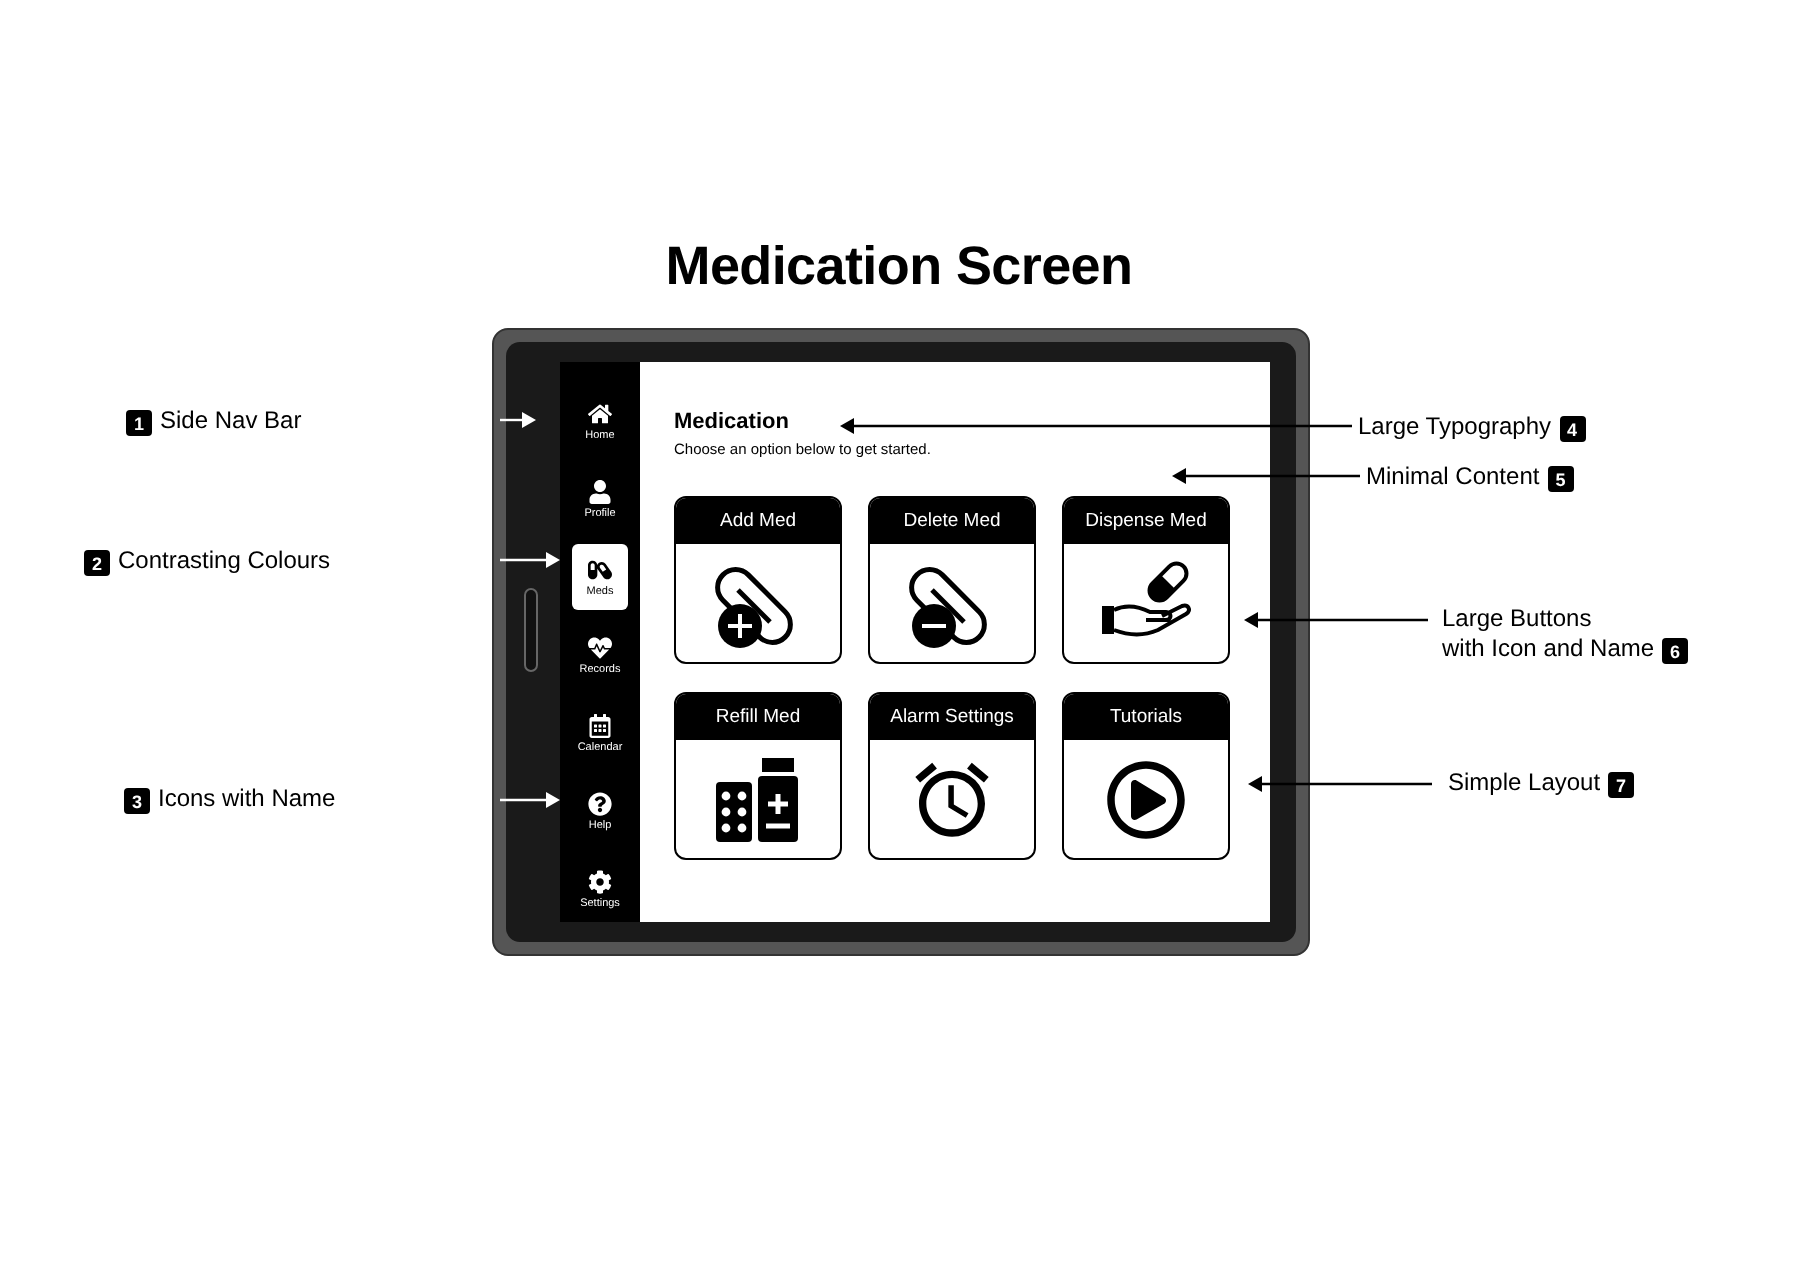  I want to click on callout-number: 1, so click(139, 423).